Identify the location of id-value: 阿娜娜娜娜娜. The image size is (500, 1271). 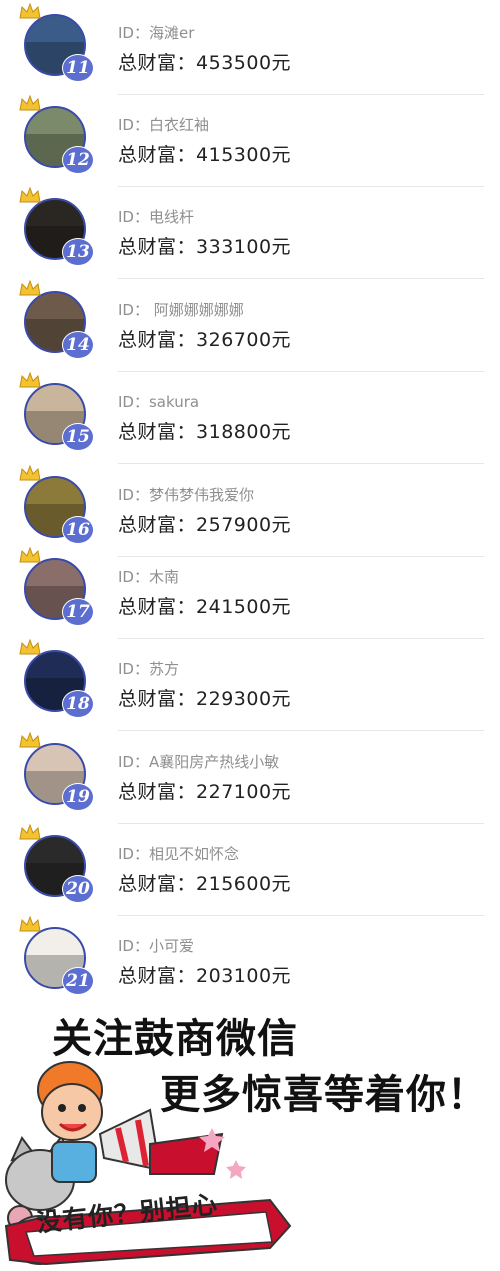
(196, 310).